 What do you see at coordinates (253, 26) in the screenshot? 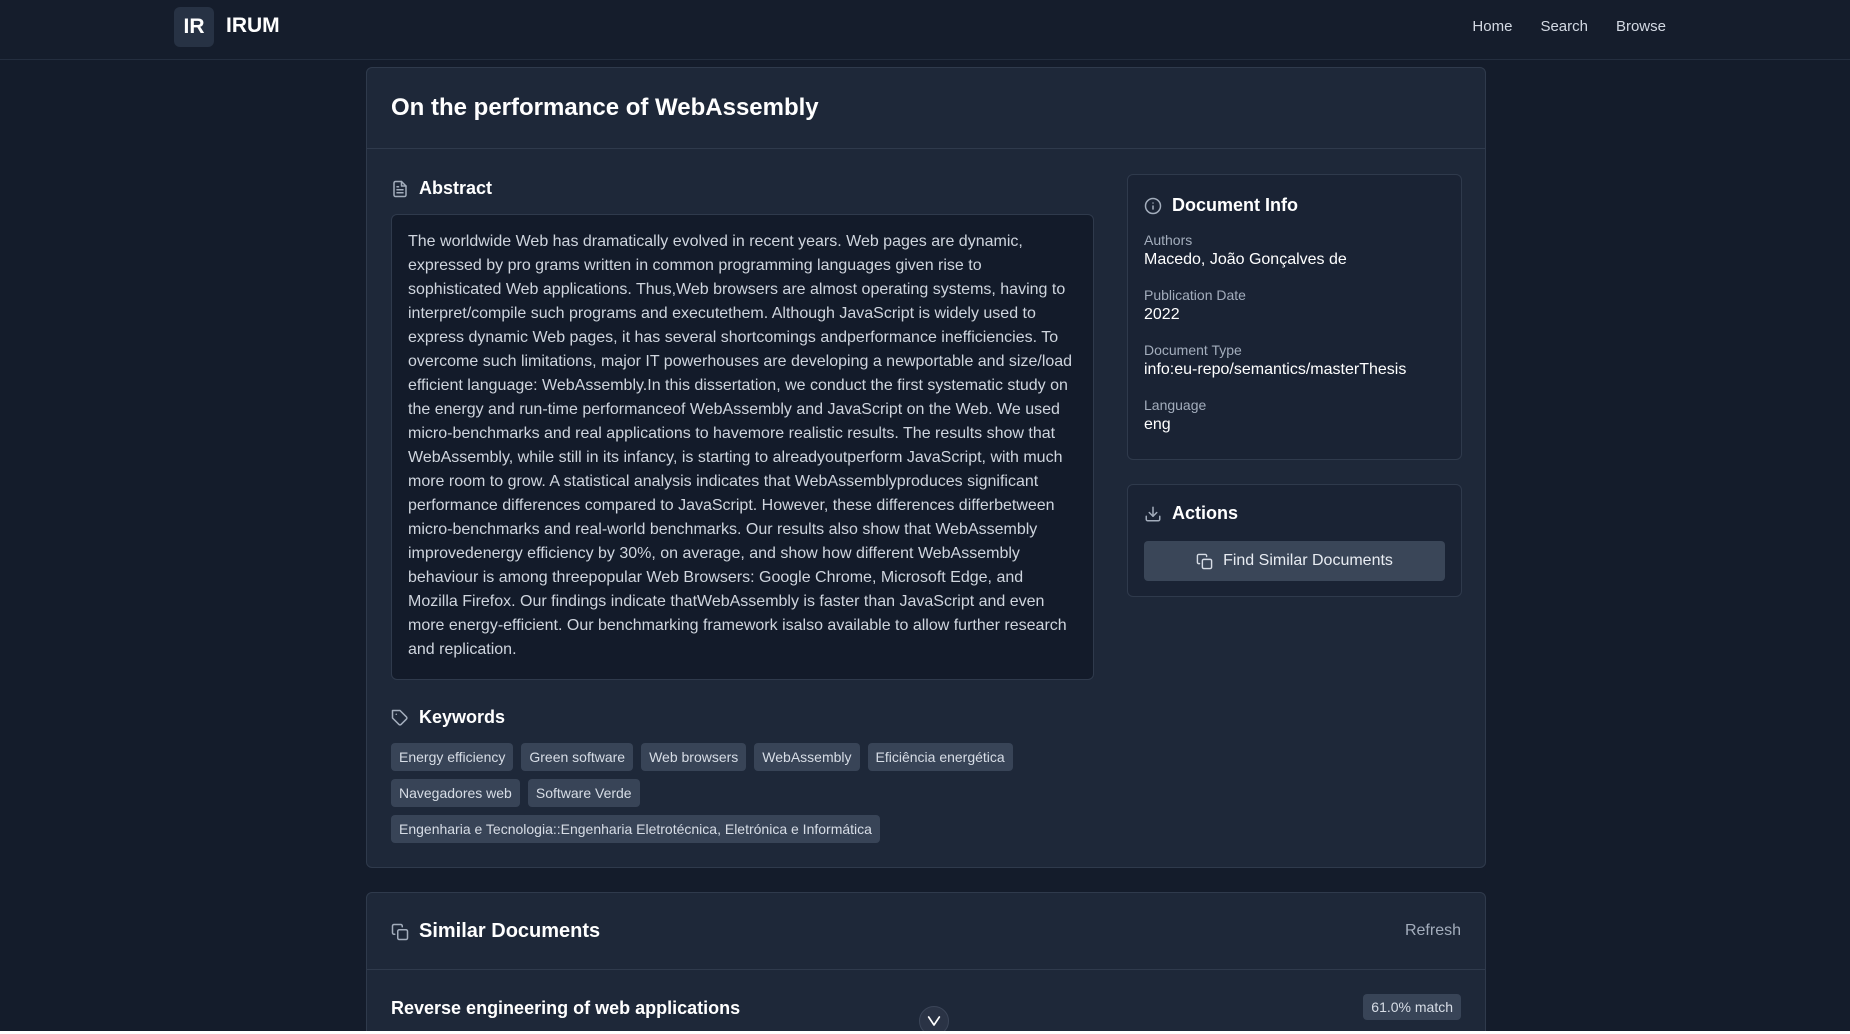
I see `brand-name: IRUM` at bounding box center [253, 26].